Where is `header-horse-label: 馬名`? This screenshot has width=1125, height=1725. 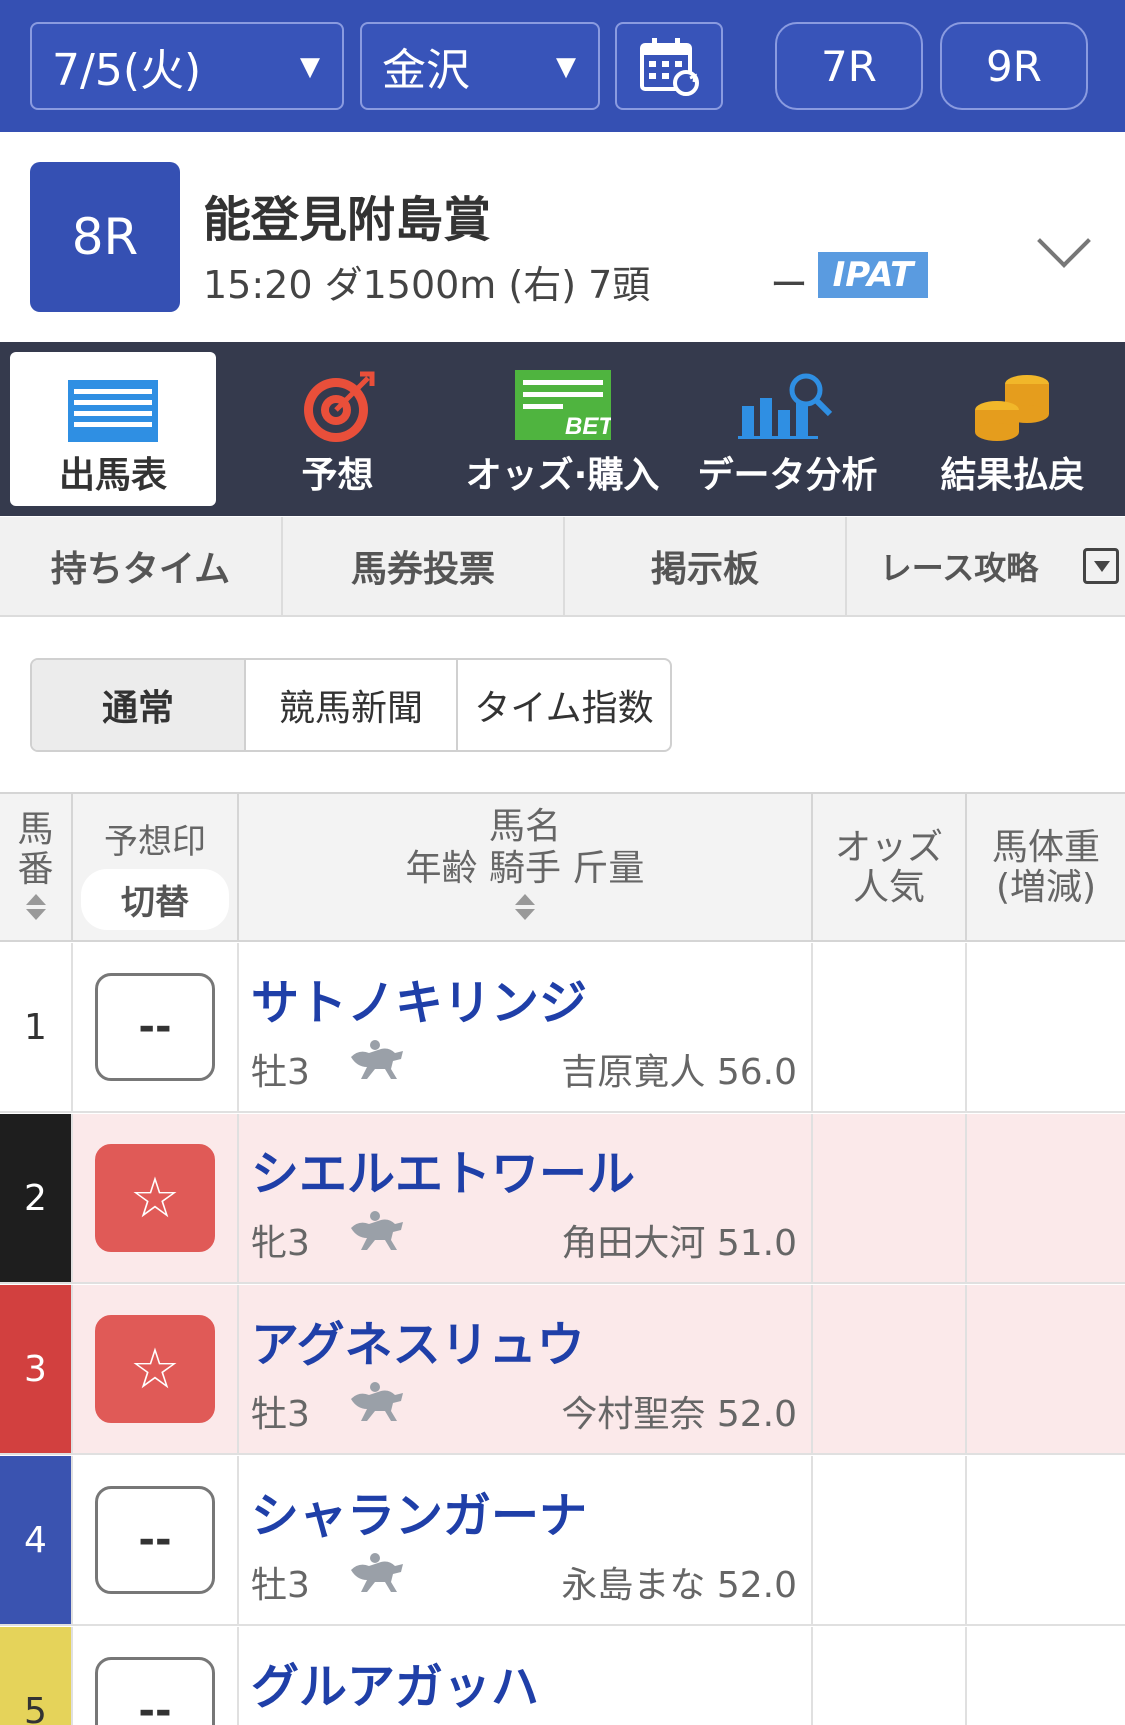 header-horse-label: 馬名 is located at coordinates (524, 826).